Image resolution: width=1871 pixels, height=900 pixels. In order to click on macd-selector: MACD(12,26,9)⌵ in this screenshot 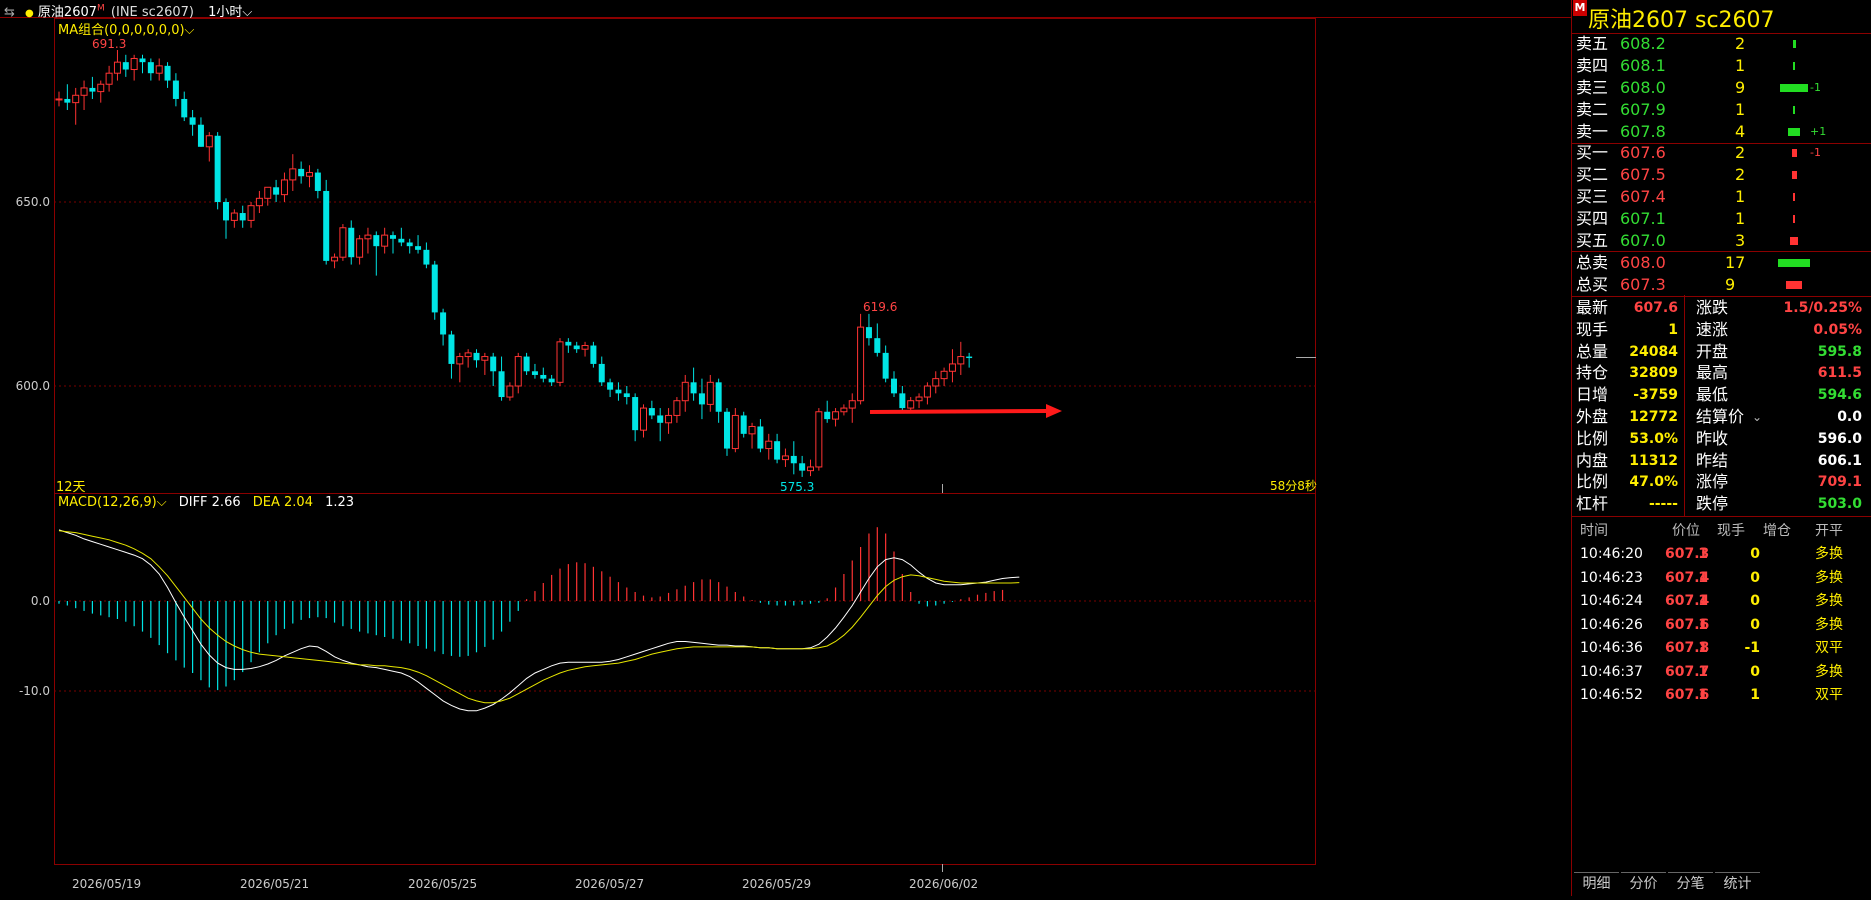, I will do `click(112, 502)`.